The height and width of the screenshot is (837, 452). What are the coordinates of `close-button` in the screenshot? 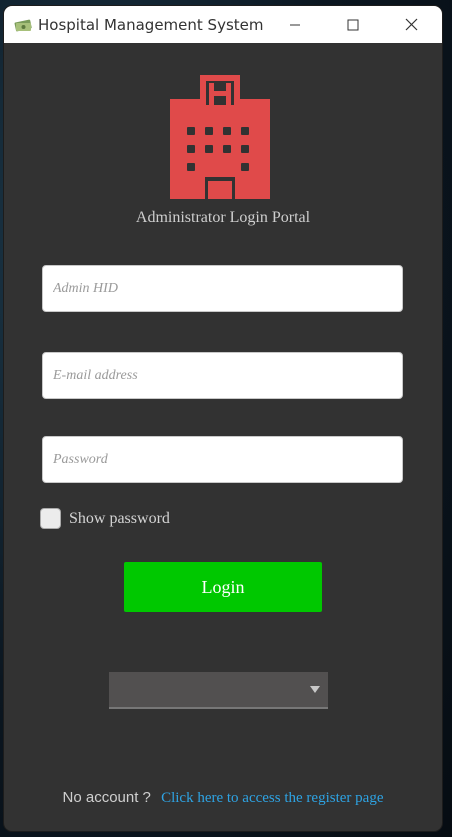 It's located at (411, 24).